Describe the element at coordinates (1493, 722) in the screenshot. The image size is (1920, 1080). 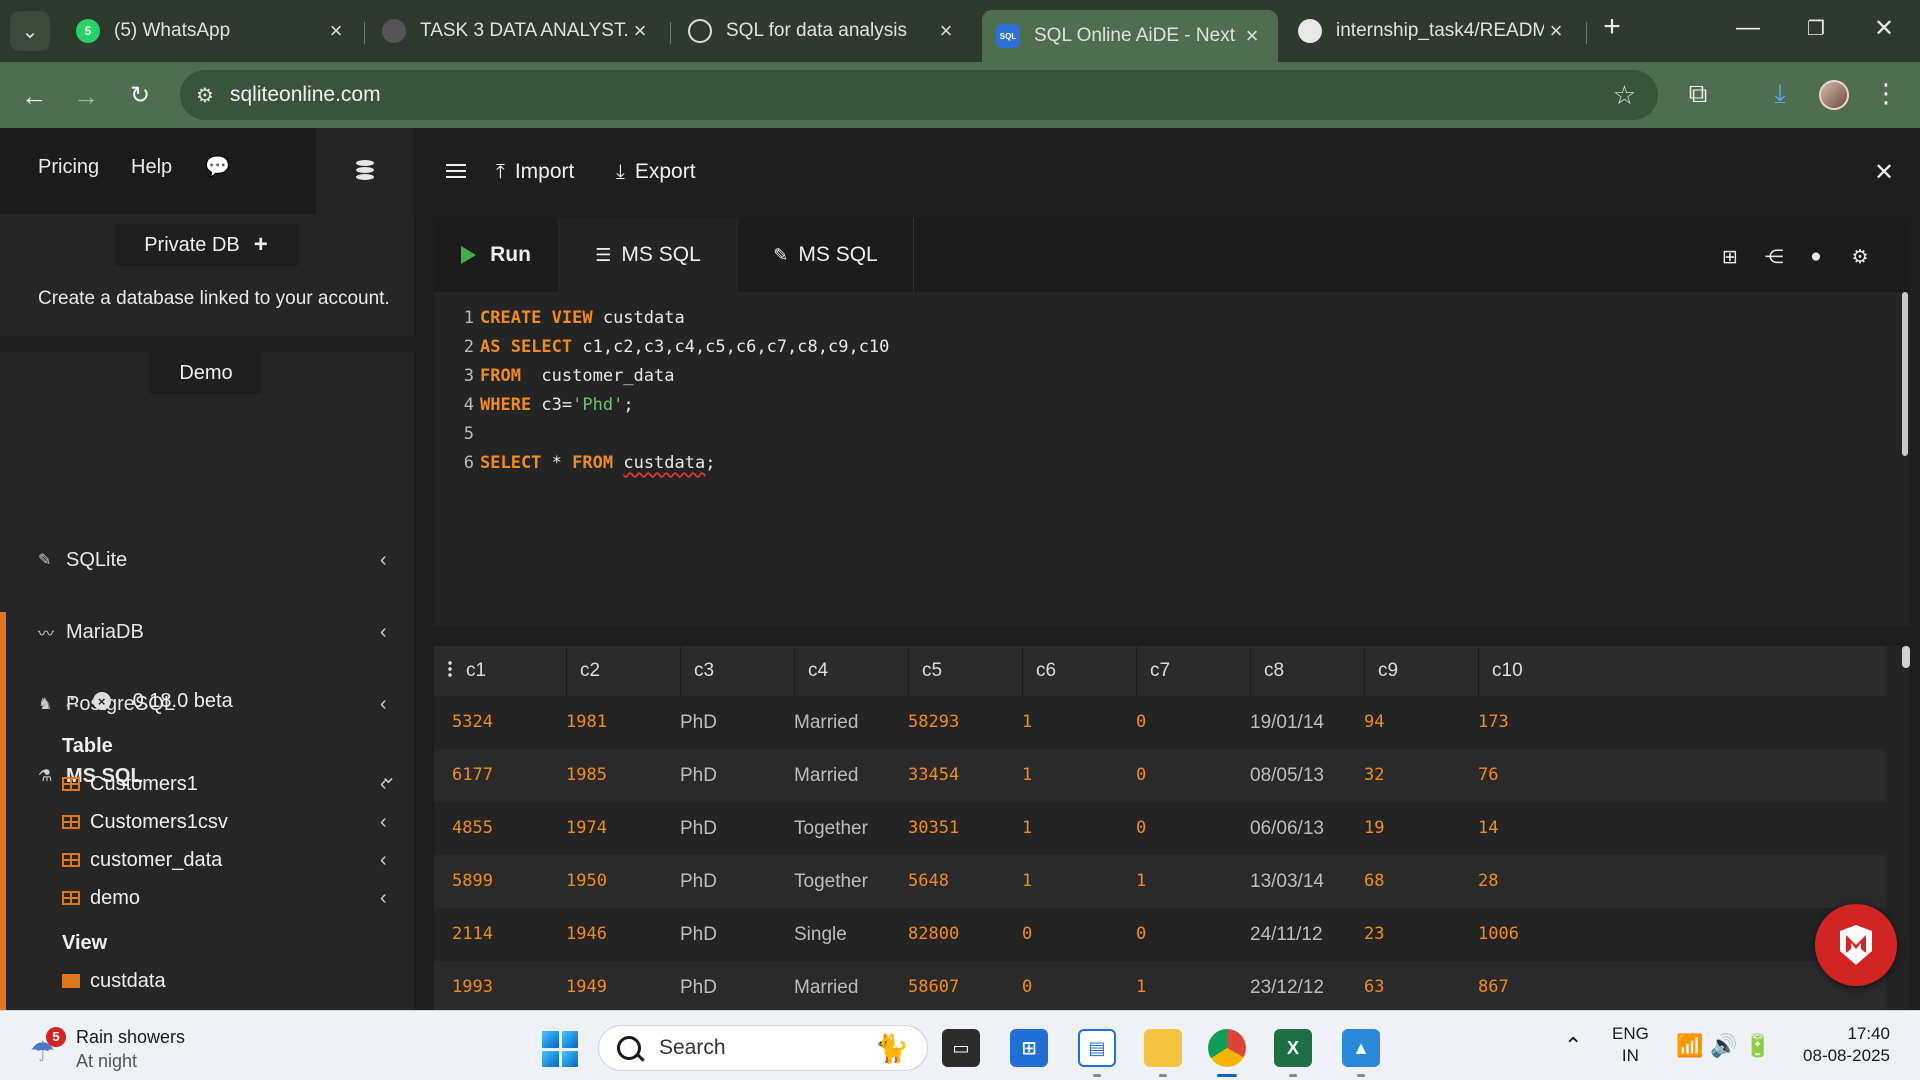
I see `table-cell: 173` at that location.